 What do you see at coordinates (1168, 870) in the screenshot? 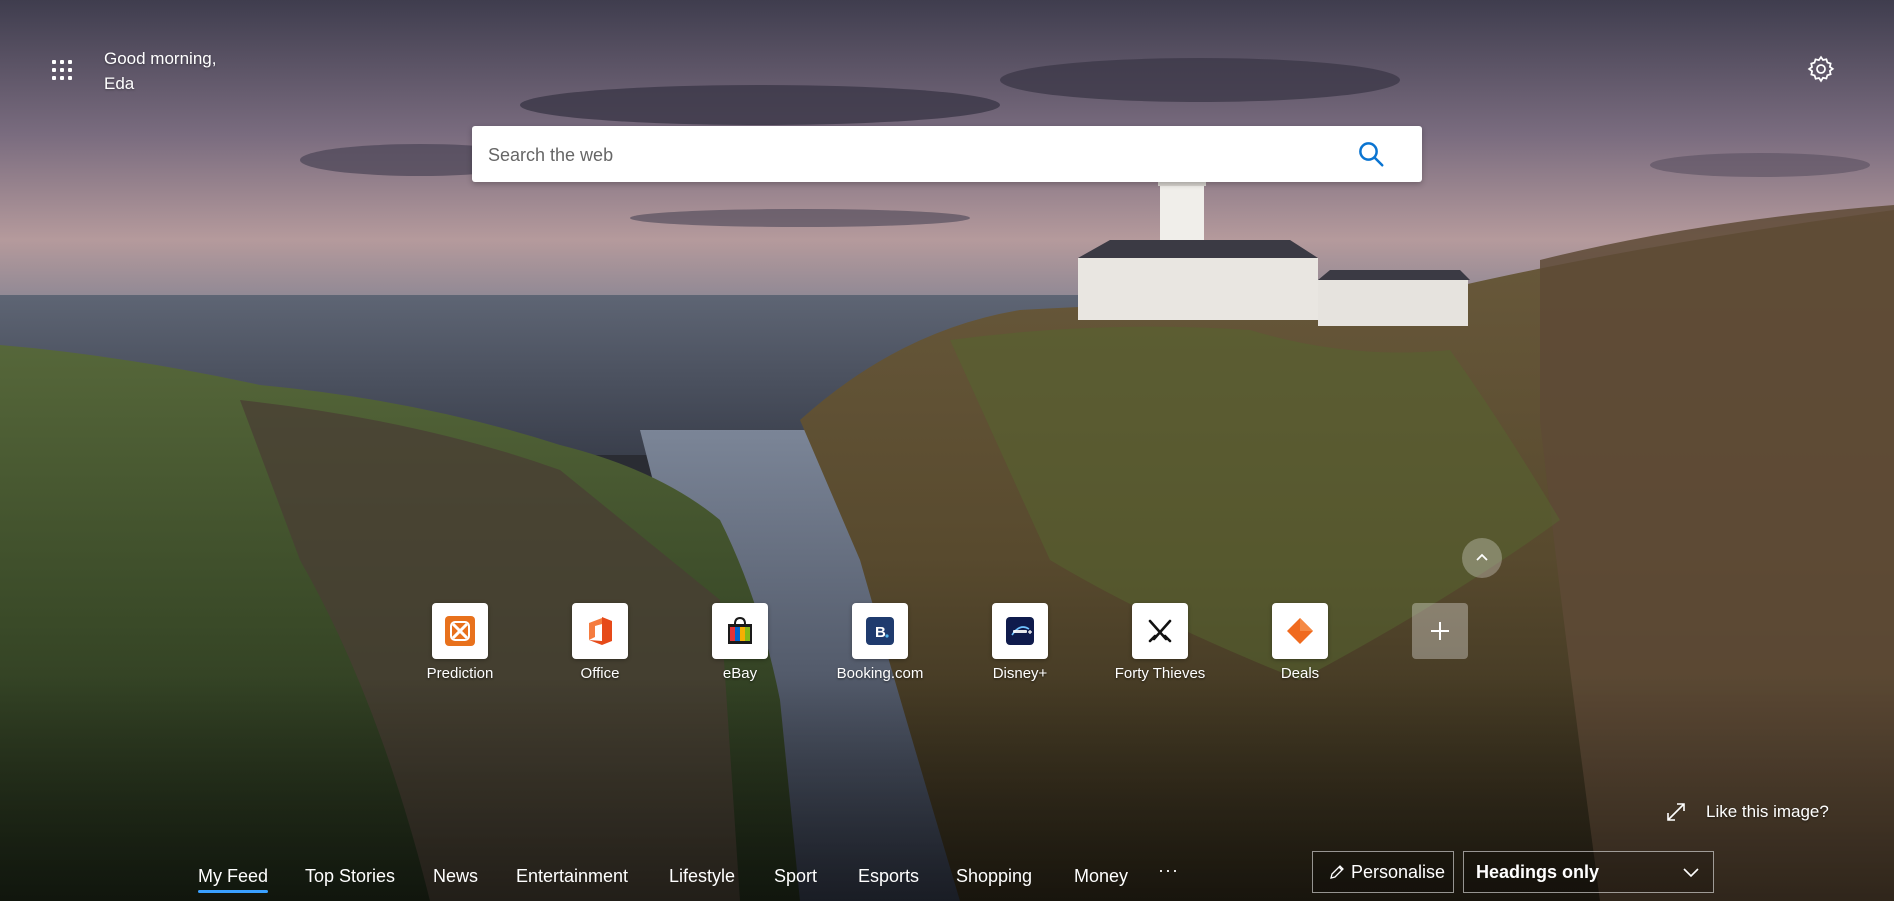
I see `more-tabs-button: ···` at bounding box center [1168, 870].